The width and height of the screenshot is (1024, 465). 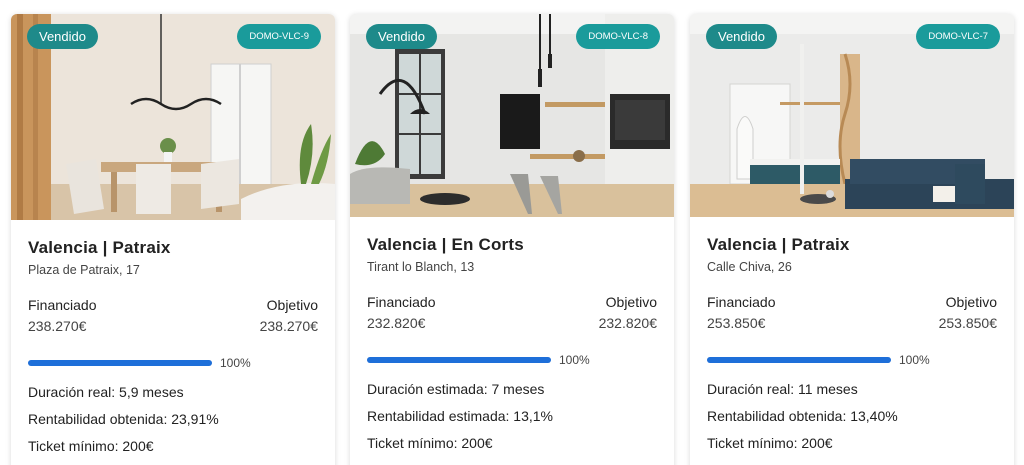 I want to click on funding-row: Financiado 232.820€ Objetivo 232.820€, so click(x=512, y=312).